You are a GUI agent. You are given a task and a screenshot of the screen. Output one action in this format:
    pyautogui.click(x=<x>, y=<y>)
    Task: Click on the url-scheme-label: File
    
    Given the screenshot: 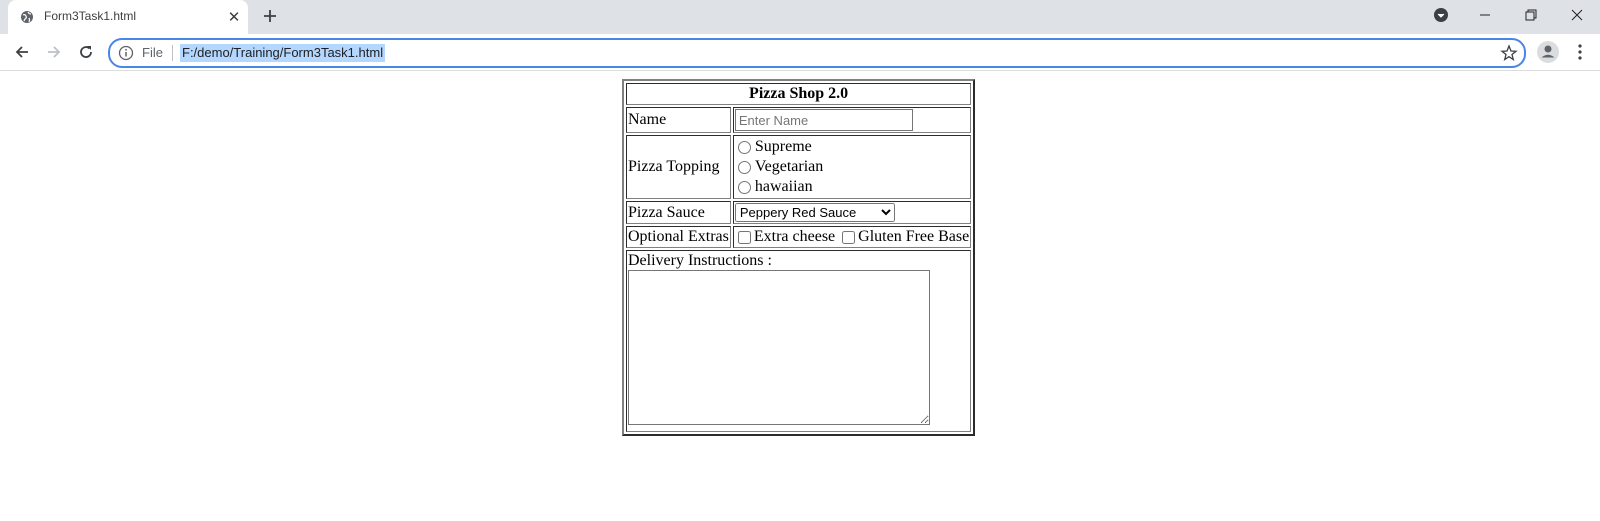 What is the action you would take?
    pyautogui.click(x=152, y=52)
    